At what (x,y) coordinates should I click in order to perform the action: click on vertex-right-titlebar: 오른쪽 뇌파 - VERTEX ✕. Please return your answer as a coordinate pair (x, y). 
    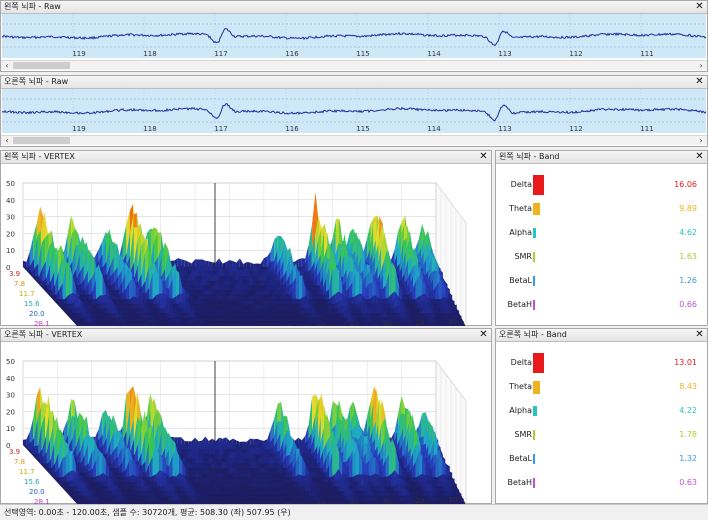
    Looking at the image, I should click on (246, 335).